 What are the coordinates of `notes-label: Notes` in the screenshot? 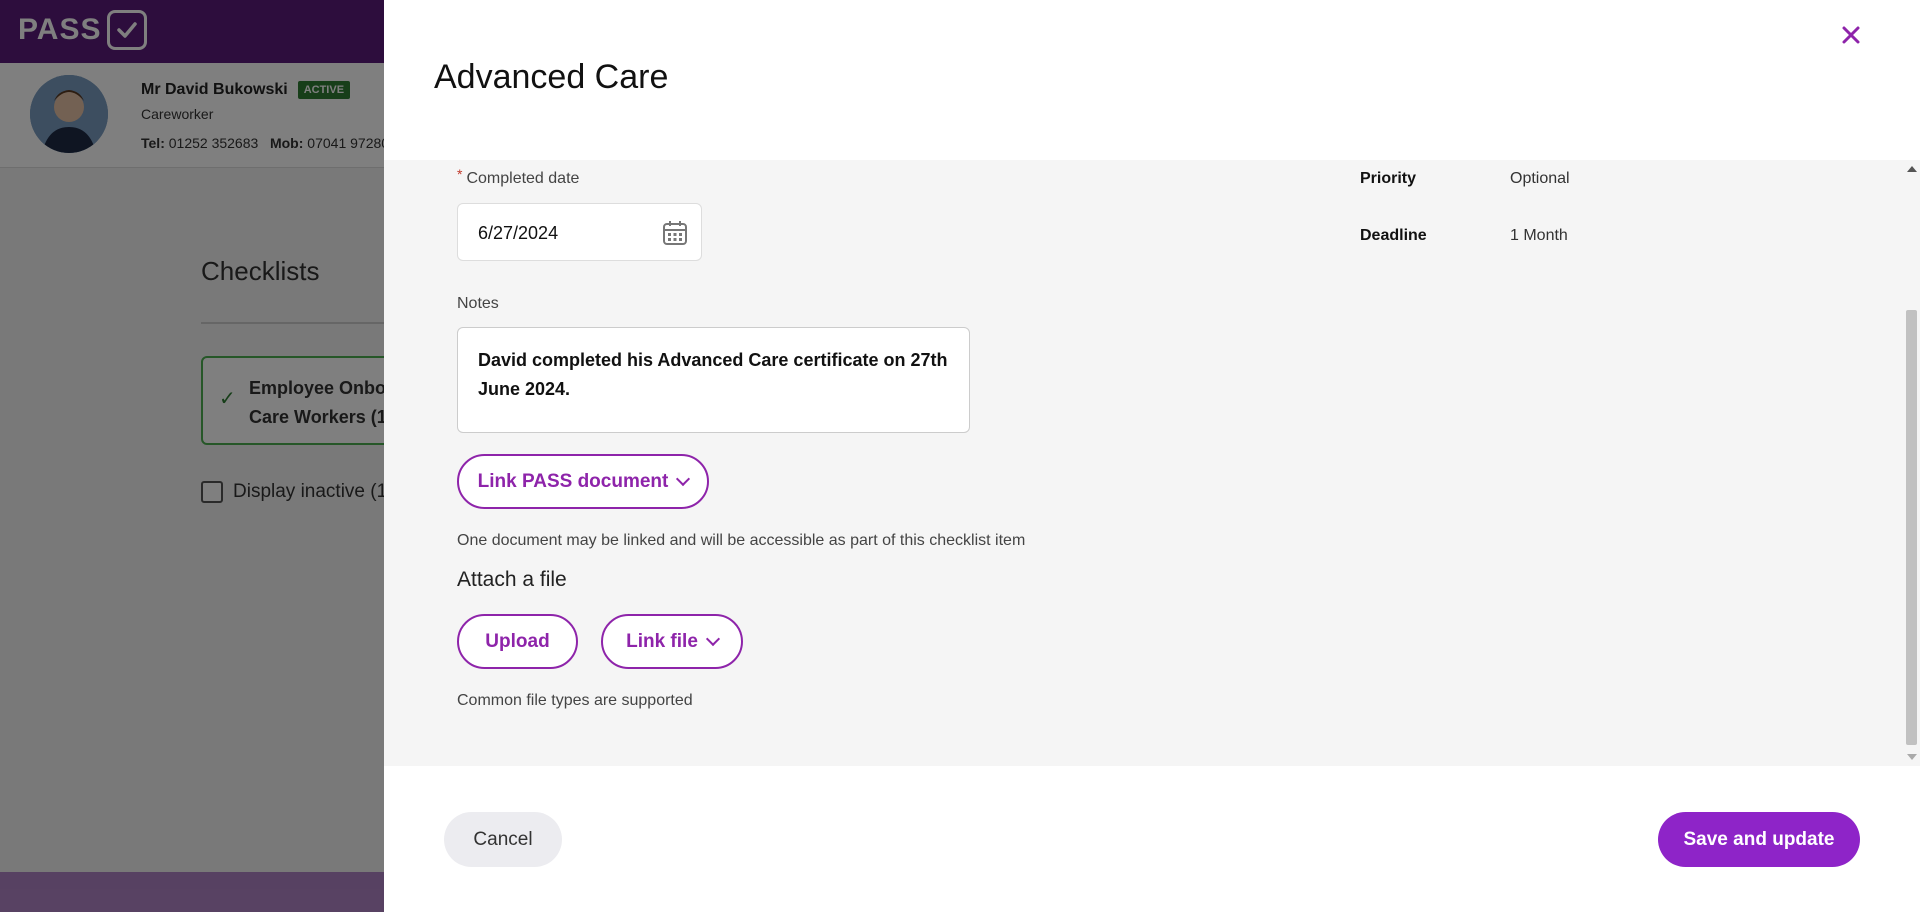 It's located at (478, 303).